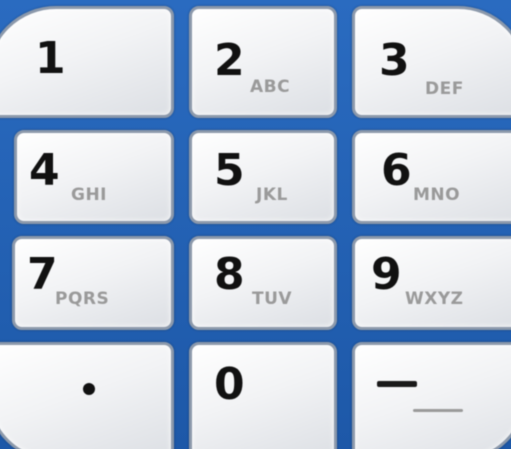 The height and width of the screenshot is (449, 511). I want to click on key-8-tuv: 8 TUV, so click(263, 283).